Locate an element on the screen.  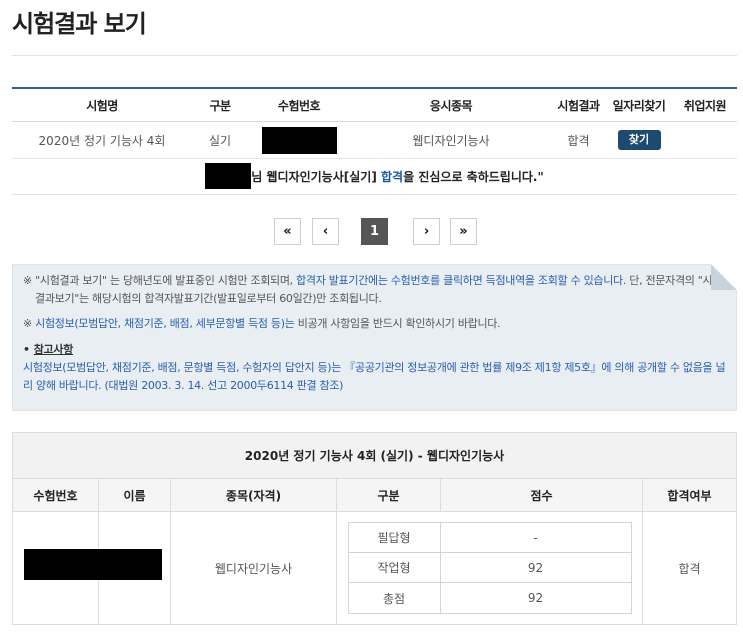
cell-qualification: 웹디자인기능사 is located at coordinates (254, 568).